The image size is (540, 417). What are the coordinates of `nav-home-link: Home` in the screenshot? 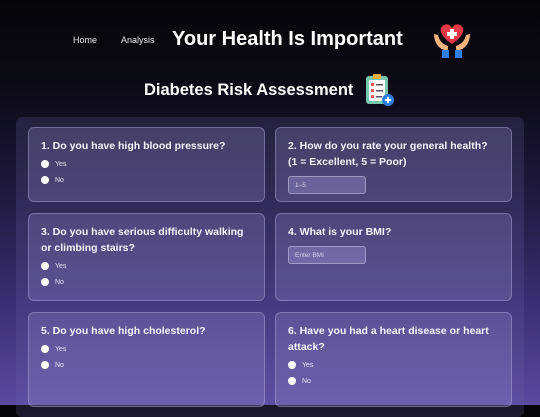 It's located at (85, 40).